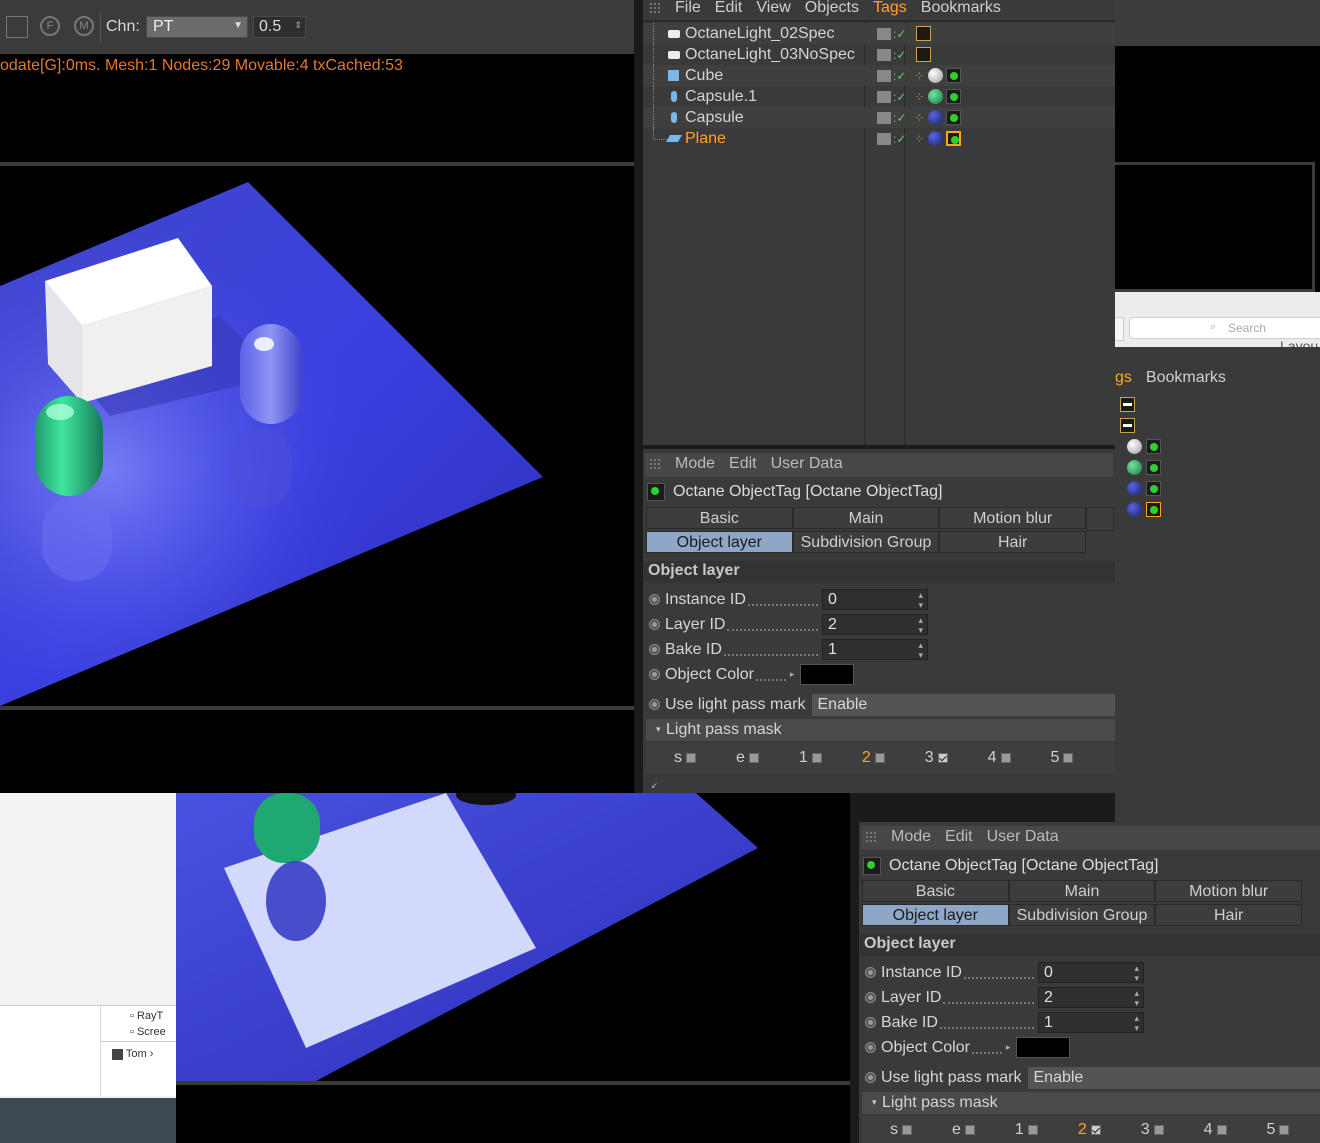 Image resolution: width=1320 pixels, height=1143 pixels. Describe the element at coordinates (924, 33) in the screenshot. I see `light-tag-icon` at that location.